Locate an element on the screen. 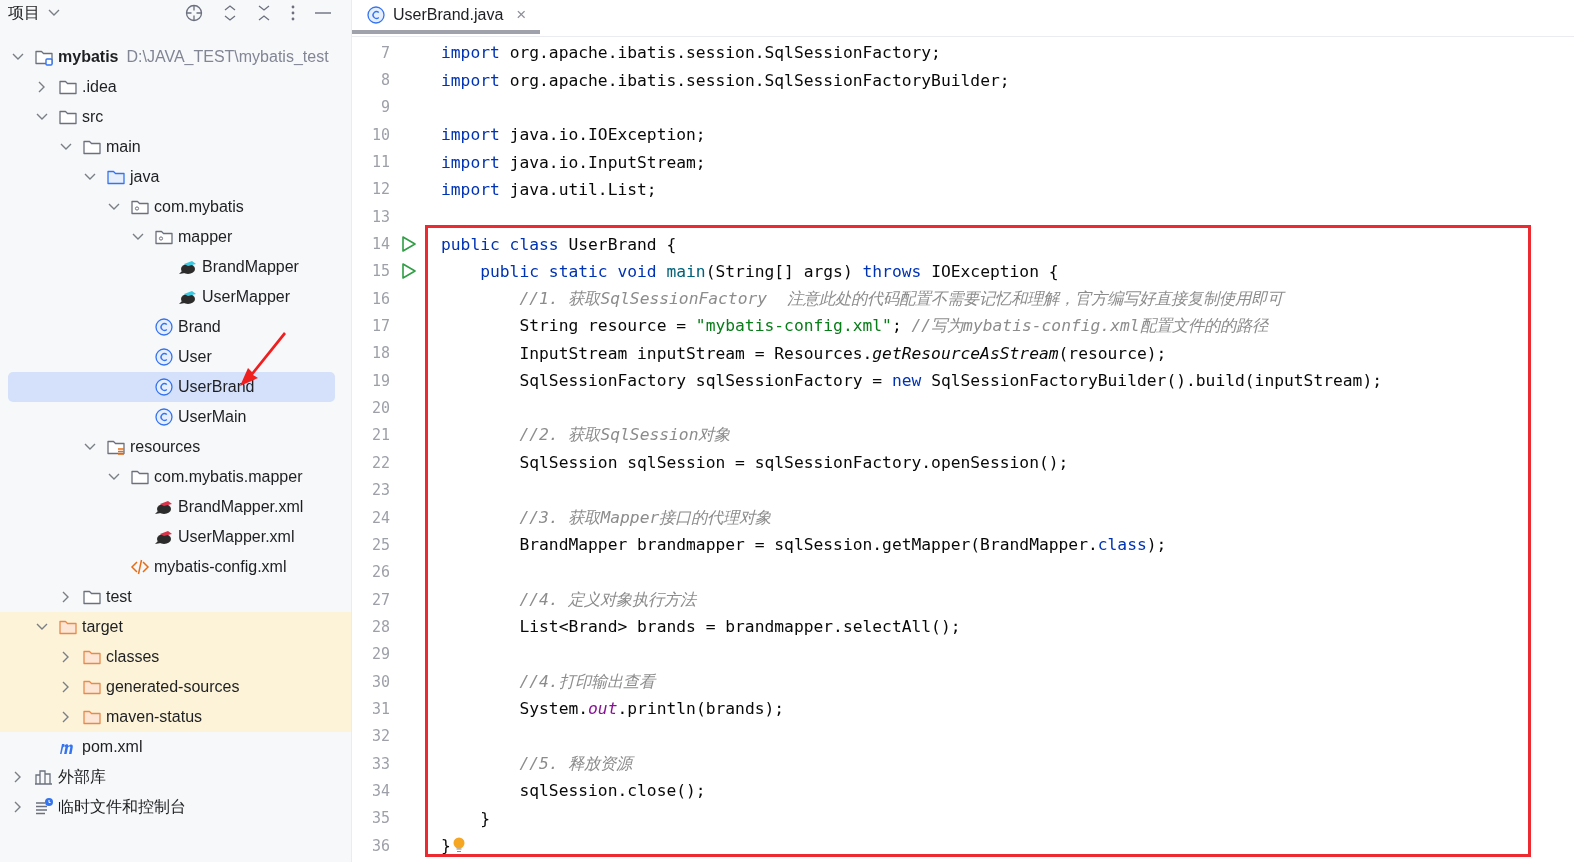 The width and height of the screenshot is (1574, 862). line-number: 11 is located at coordinates (380, 162).